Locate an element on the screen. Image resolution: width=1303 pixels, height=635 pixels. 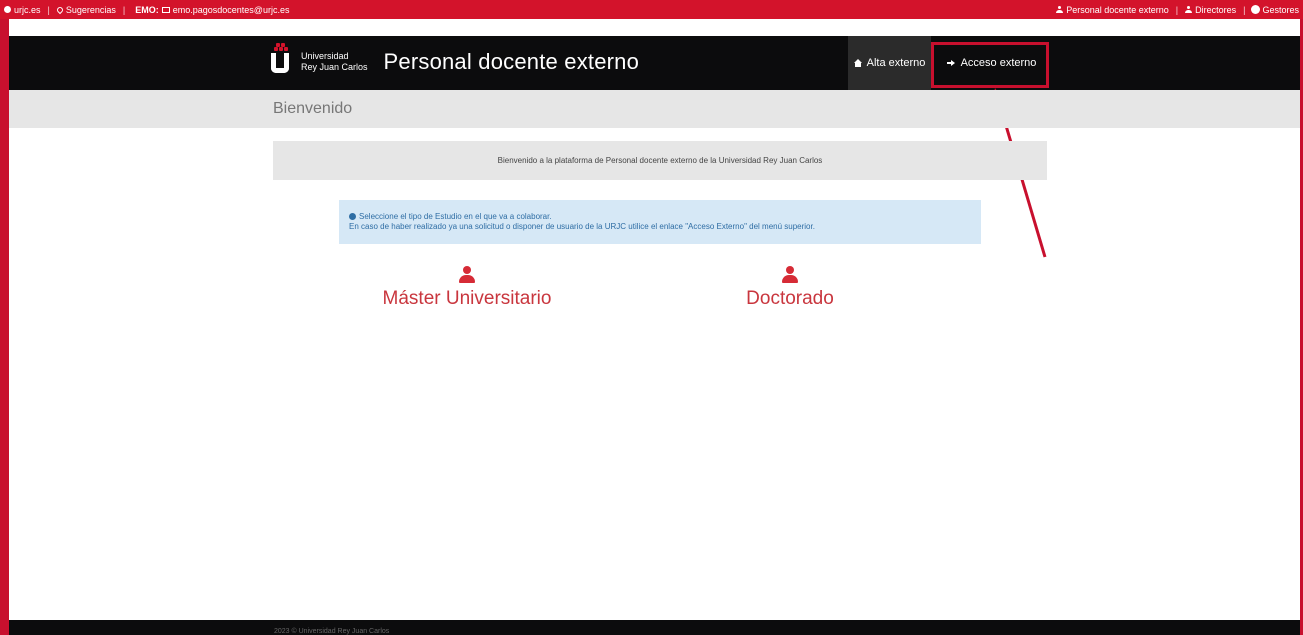
home-icon is located at coordinates (857, 63).